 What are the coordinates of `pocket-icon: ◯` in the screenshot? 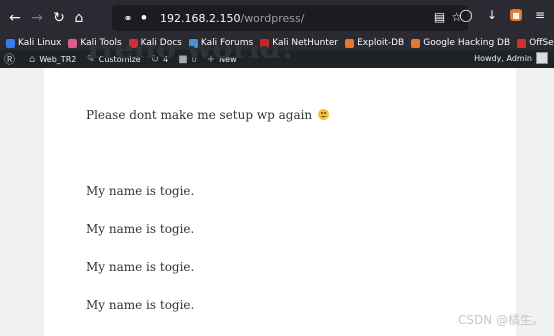 It's located at (466, 15).